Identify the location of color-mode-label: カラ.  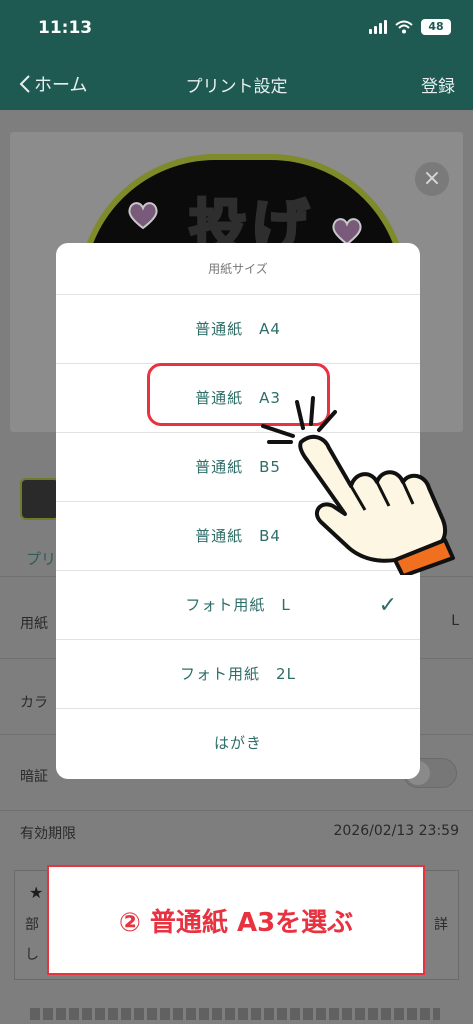
(34, 703).